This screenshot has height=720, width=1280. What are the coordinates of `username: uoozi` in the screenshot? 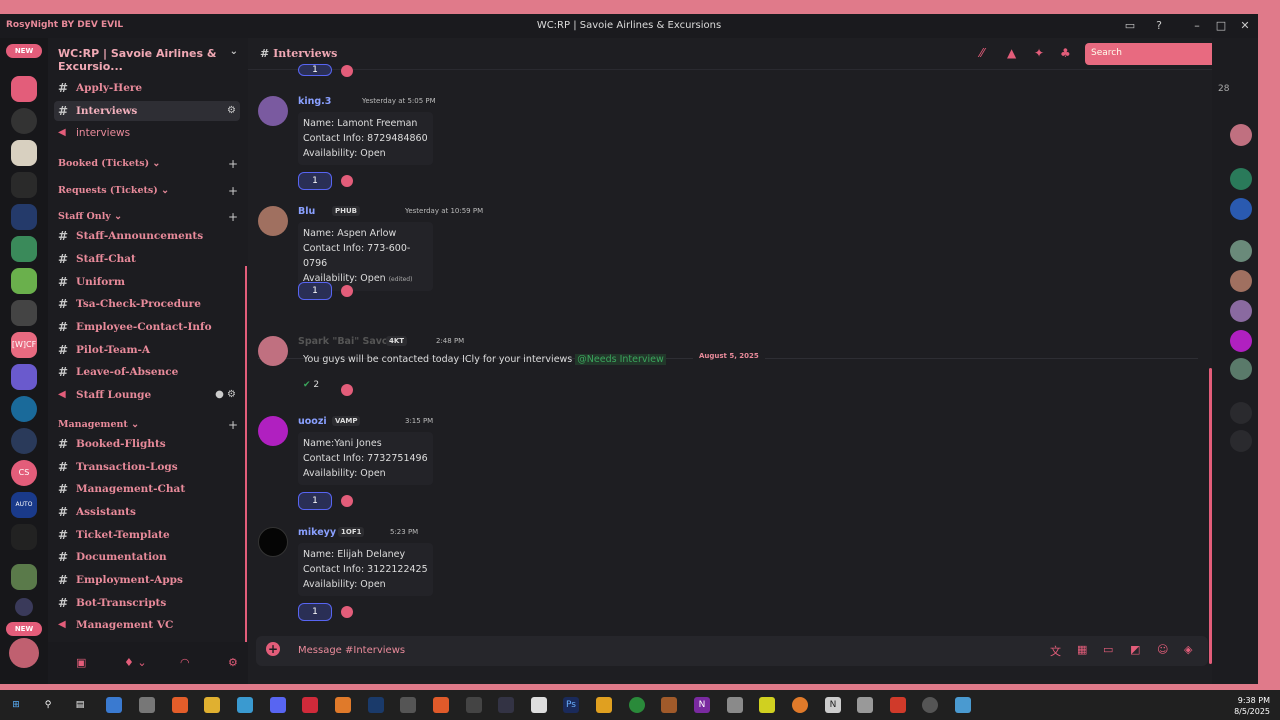 It's located at (312, 421).